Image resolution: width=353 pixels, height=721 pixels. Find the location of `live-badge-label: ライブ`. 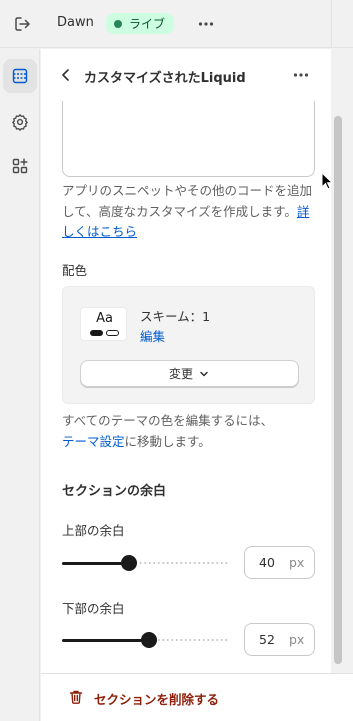

live-badge-label: ライブ is located at coordinates (147, 24).